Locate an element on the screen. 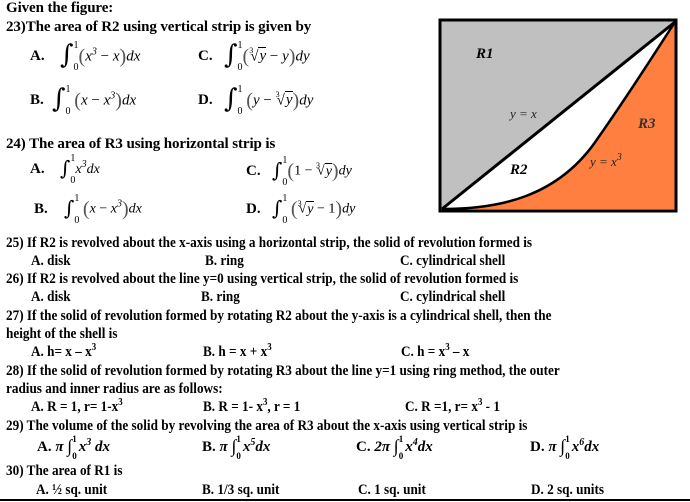 The image size is (690, 502). label-curve-cubic: y = x3 is located at coordinates (606, 161).